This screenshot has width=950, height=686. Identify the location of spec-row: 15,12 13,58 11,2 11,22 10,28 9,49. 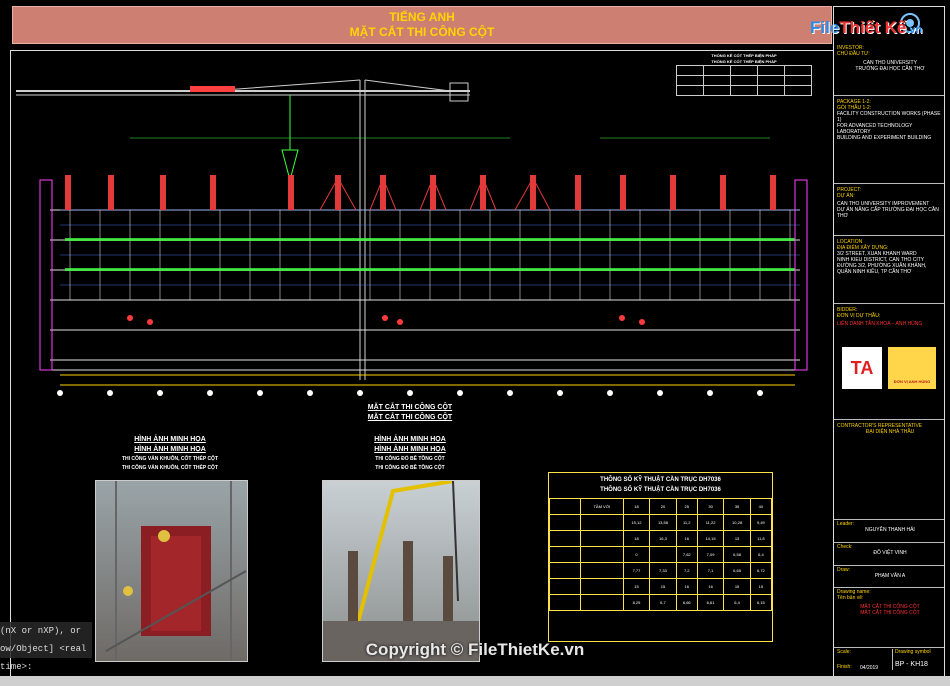
(661, 522).